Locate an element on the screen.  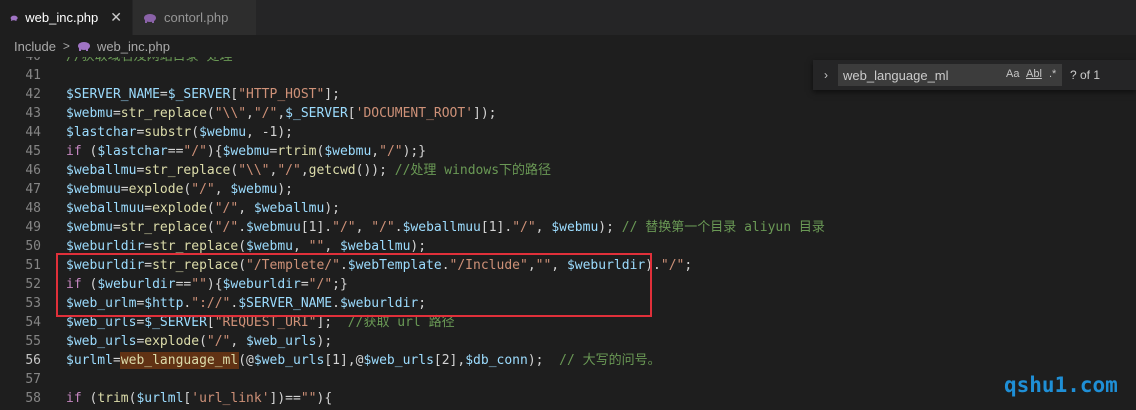
code-token: $weballmuu is located at coordinates (105, 208).